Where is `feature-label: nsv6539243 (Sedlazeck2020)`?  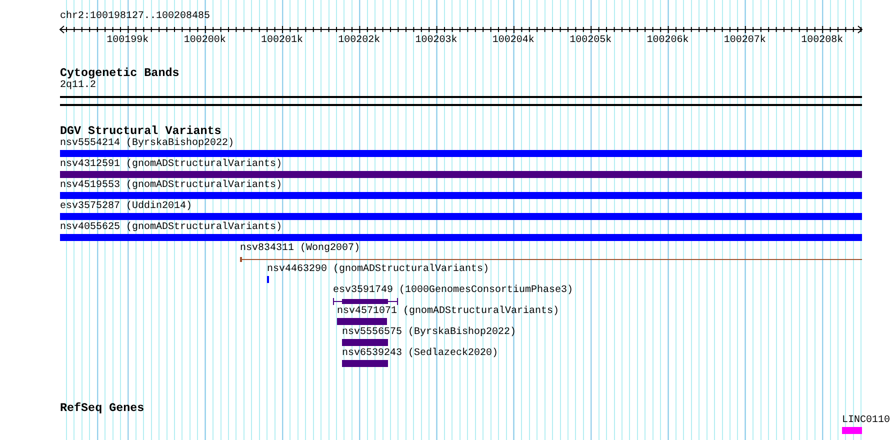 feature-label: nsv6539243 (Sedlazeck2020) is located at coordinates (420, 354).